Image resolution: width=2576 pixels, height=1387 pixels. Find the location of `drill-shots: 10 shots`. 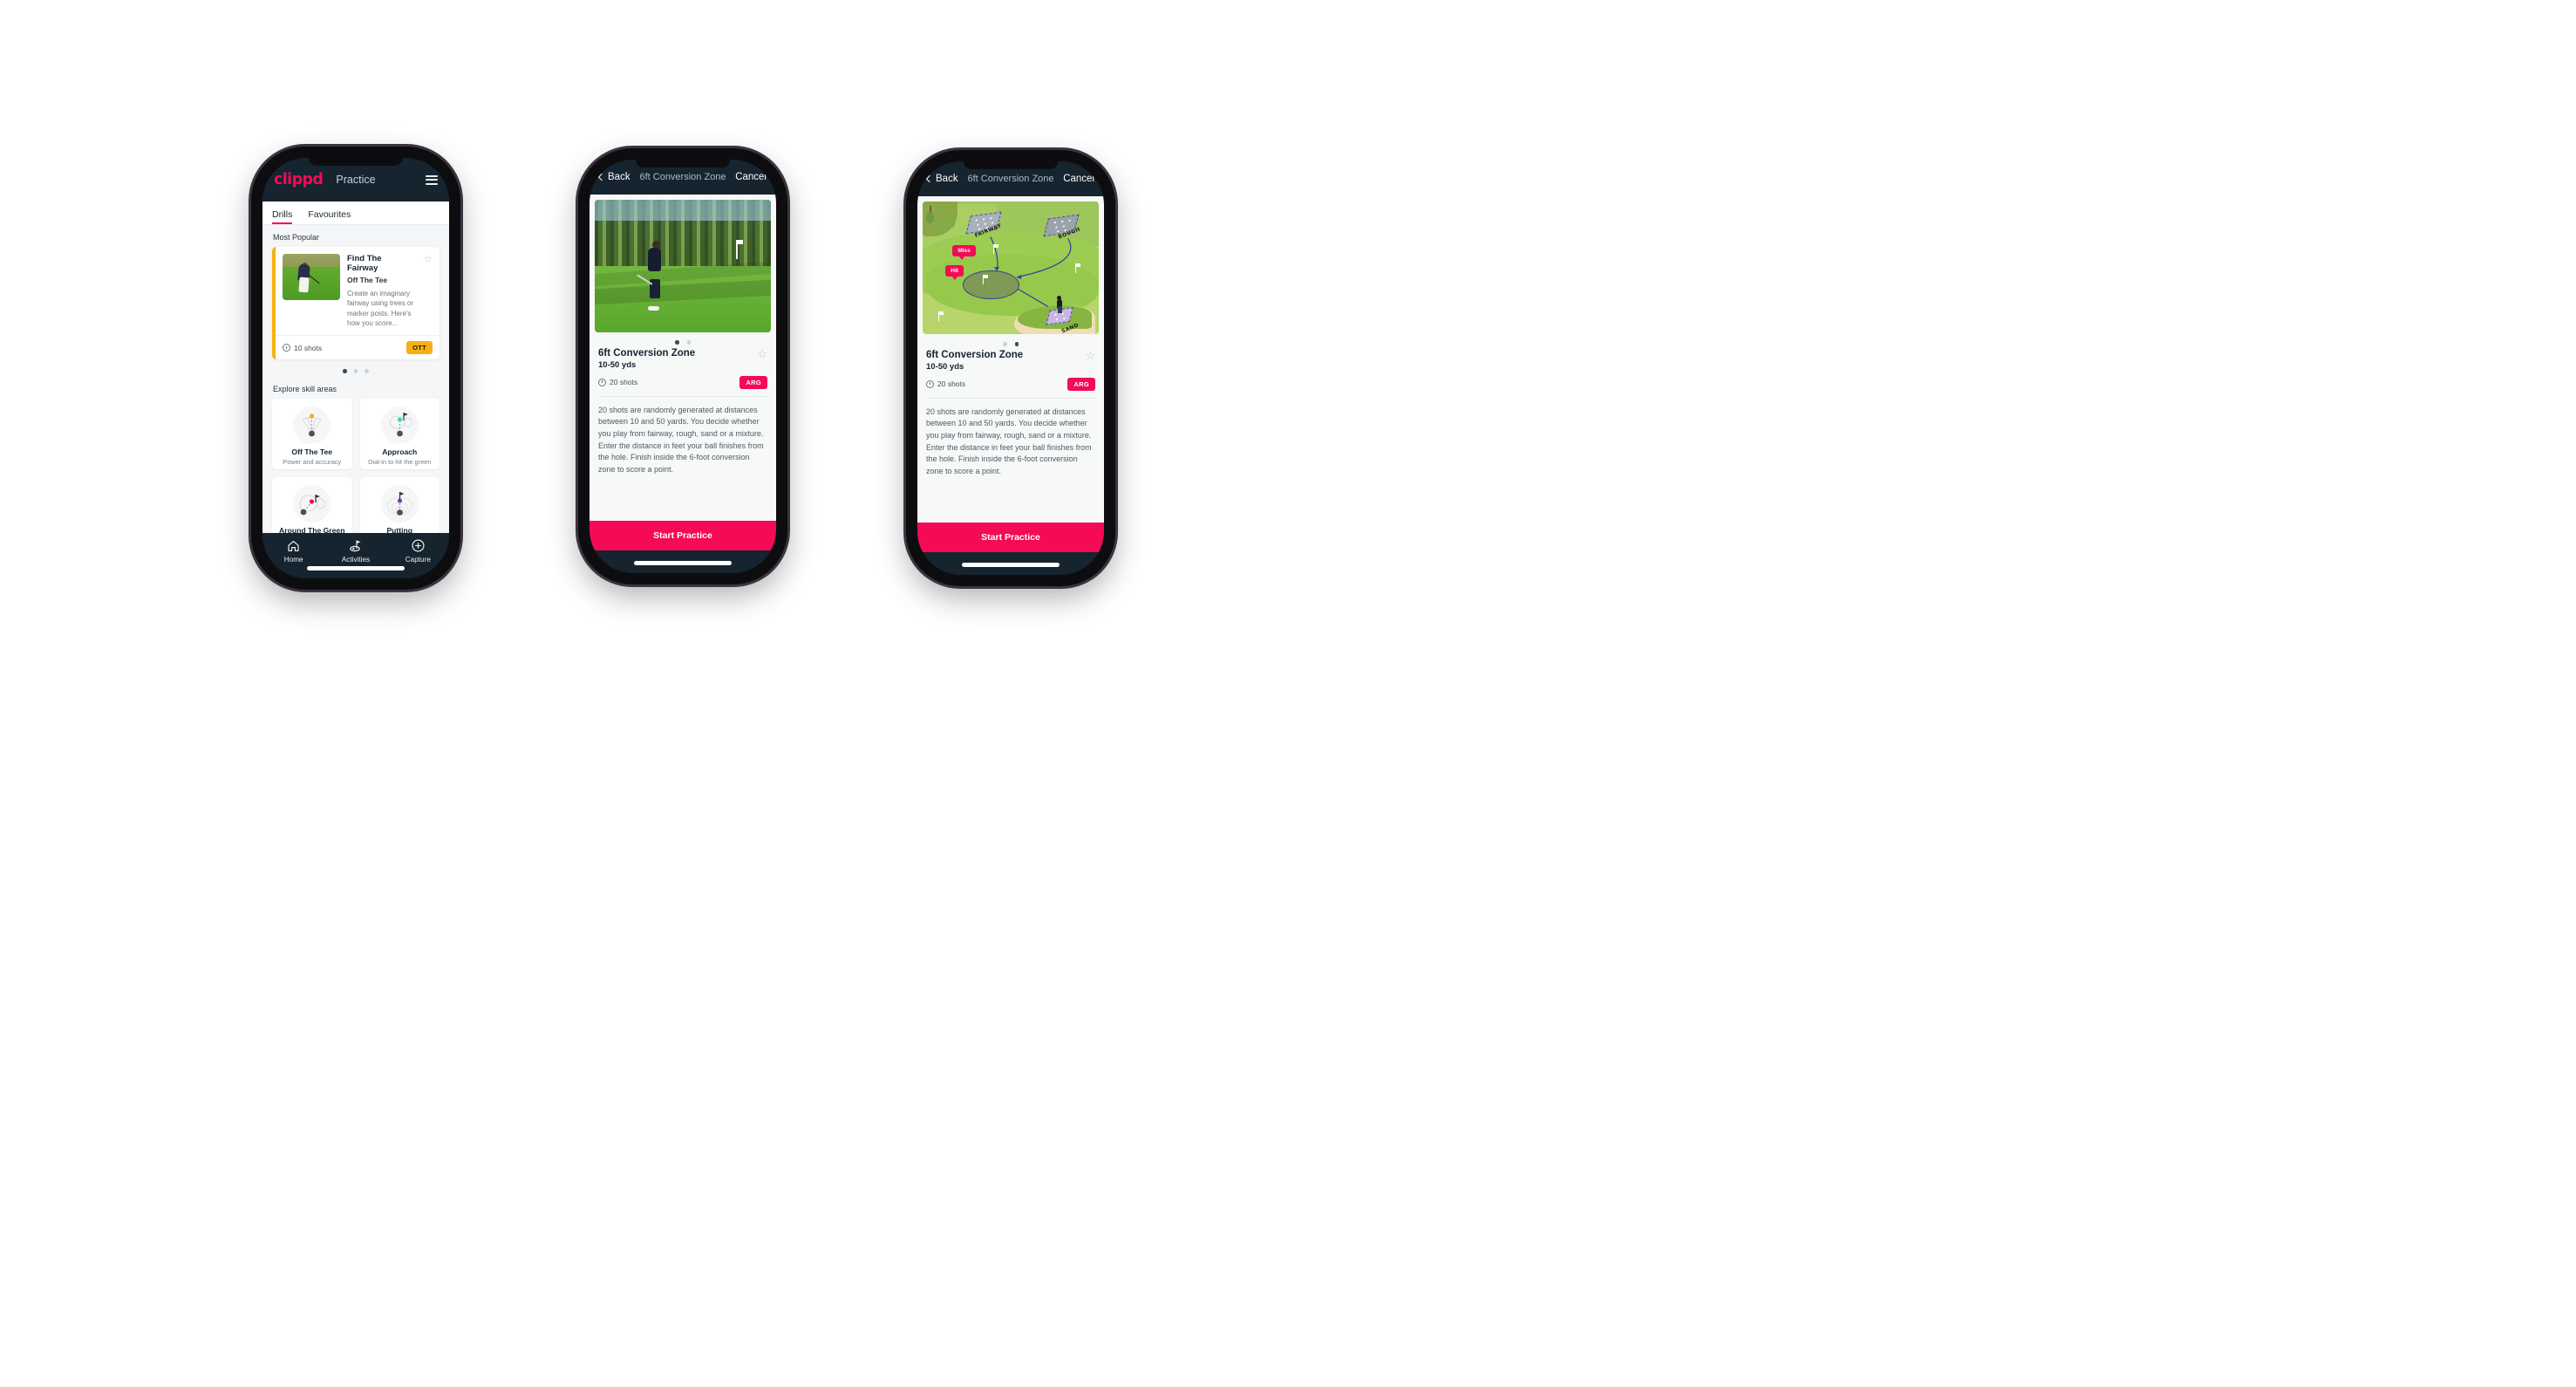

drill-shots: 10 shots is located at coordinates (302, 348).